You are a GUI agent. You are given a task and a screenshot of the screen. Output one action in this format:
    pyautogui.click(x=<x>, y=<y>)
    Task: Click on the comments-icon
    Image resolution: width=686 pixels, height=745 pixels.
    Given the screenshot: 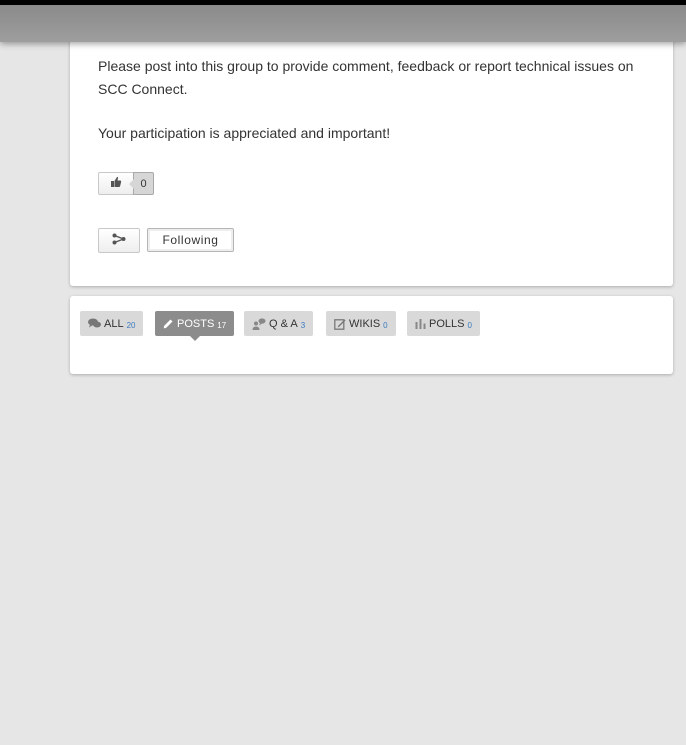 What is the action you would take?
    pyautogui.click(x=94, y=323)
    